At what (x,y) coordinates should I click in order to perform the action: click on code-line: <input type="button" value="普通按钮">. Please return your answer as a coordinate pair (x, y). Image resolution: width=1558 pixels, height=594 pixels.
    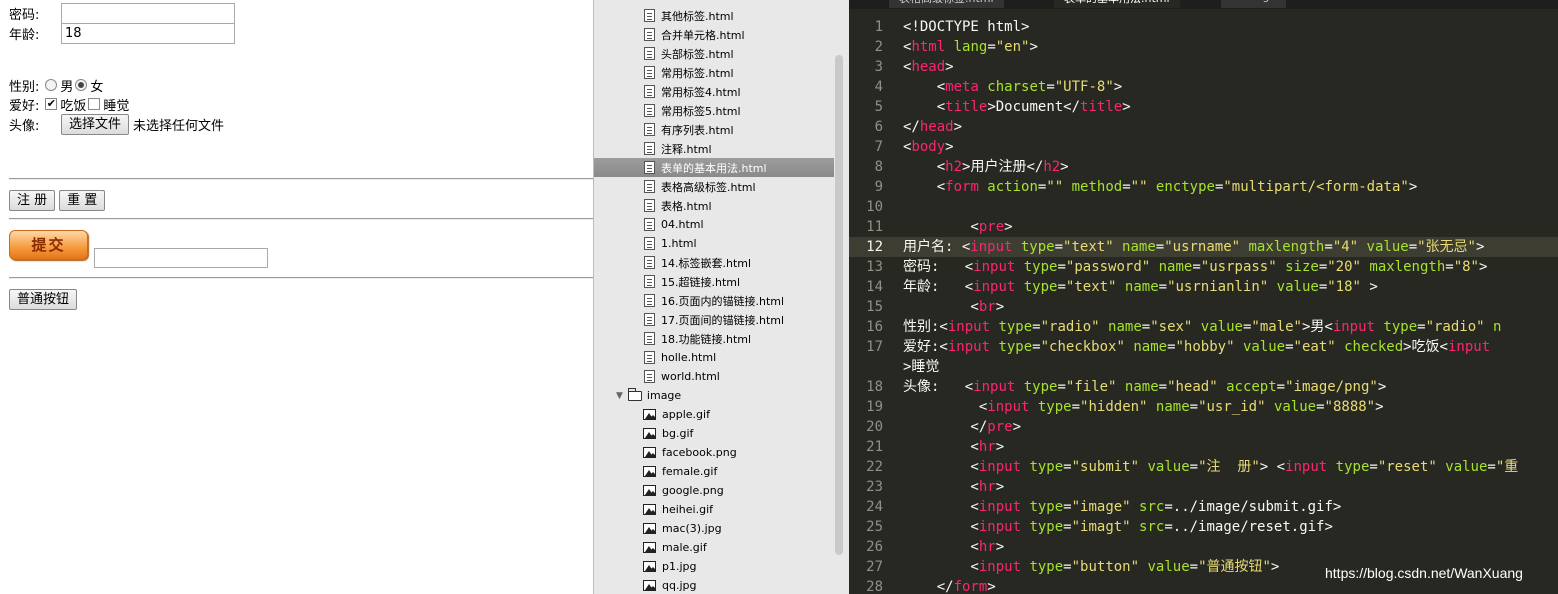
    Looking at the image, I should click on (1091, 567).